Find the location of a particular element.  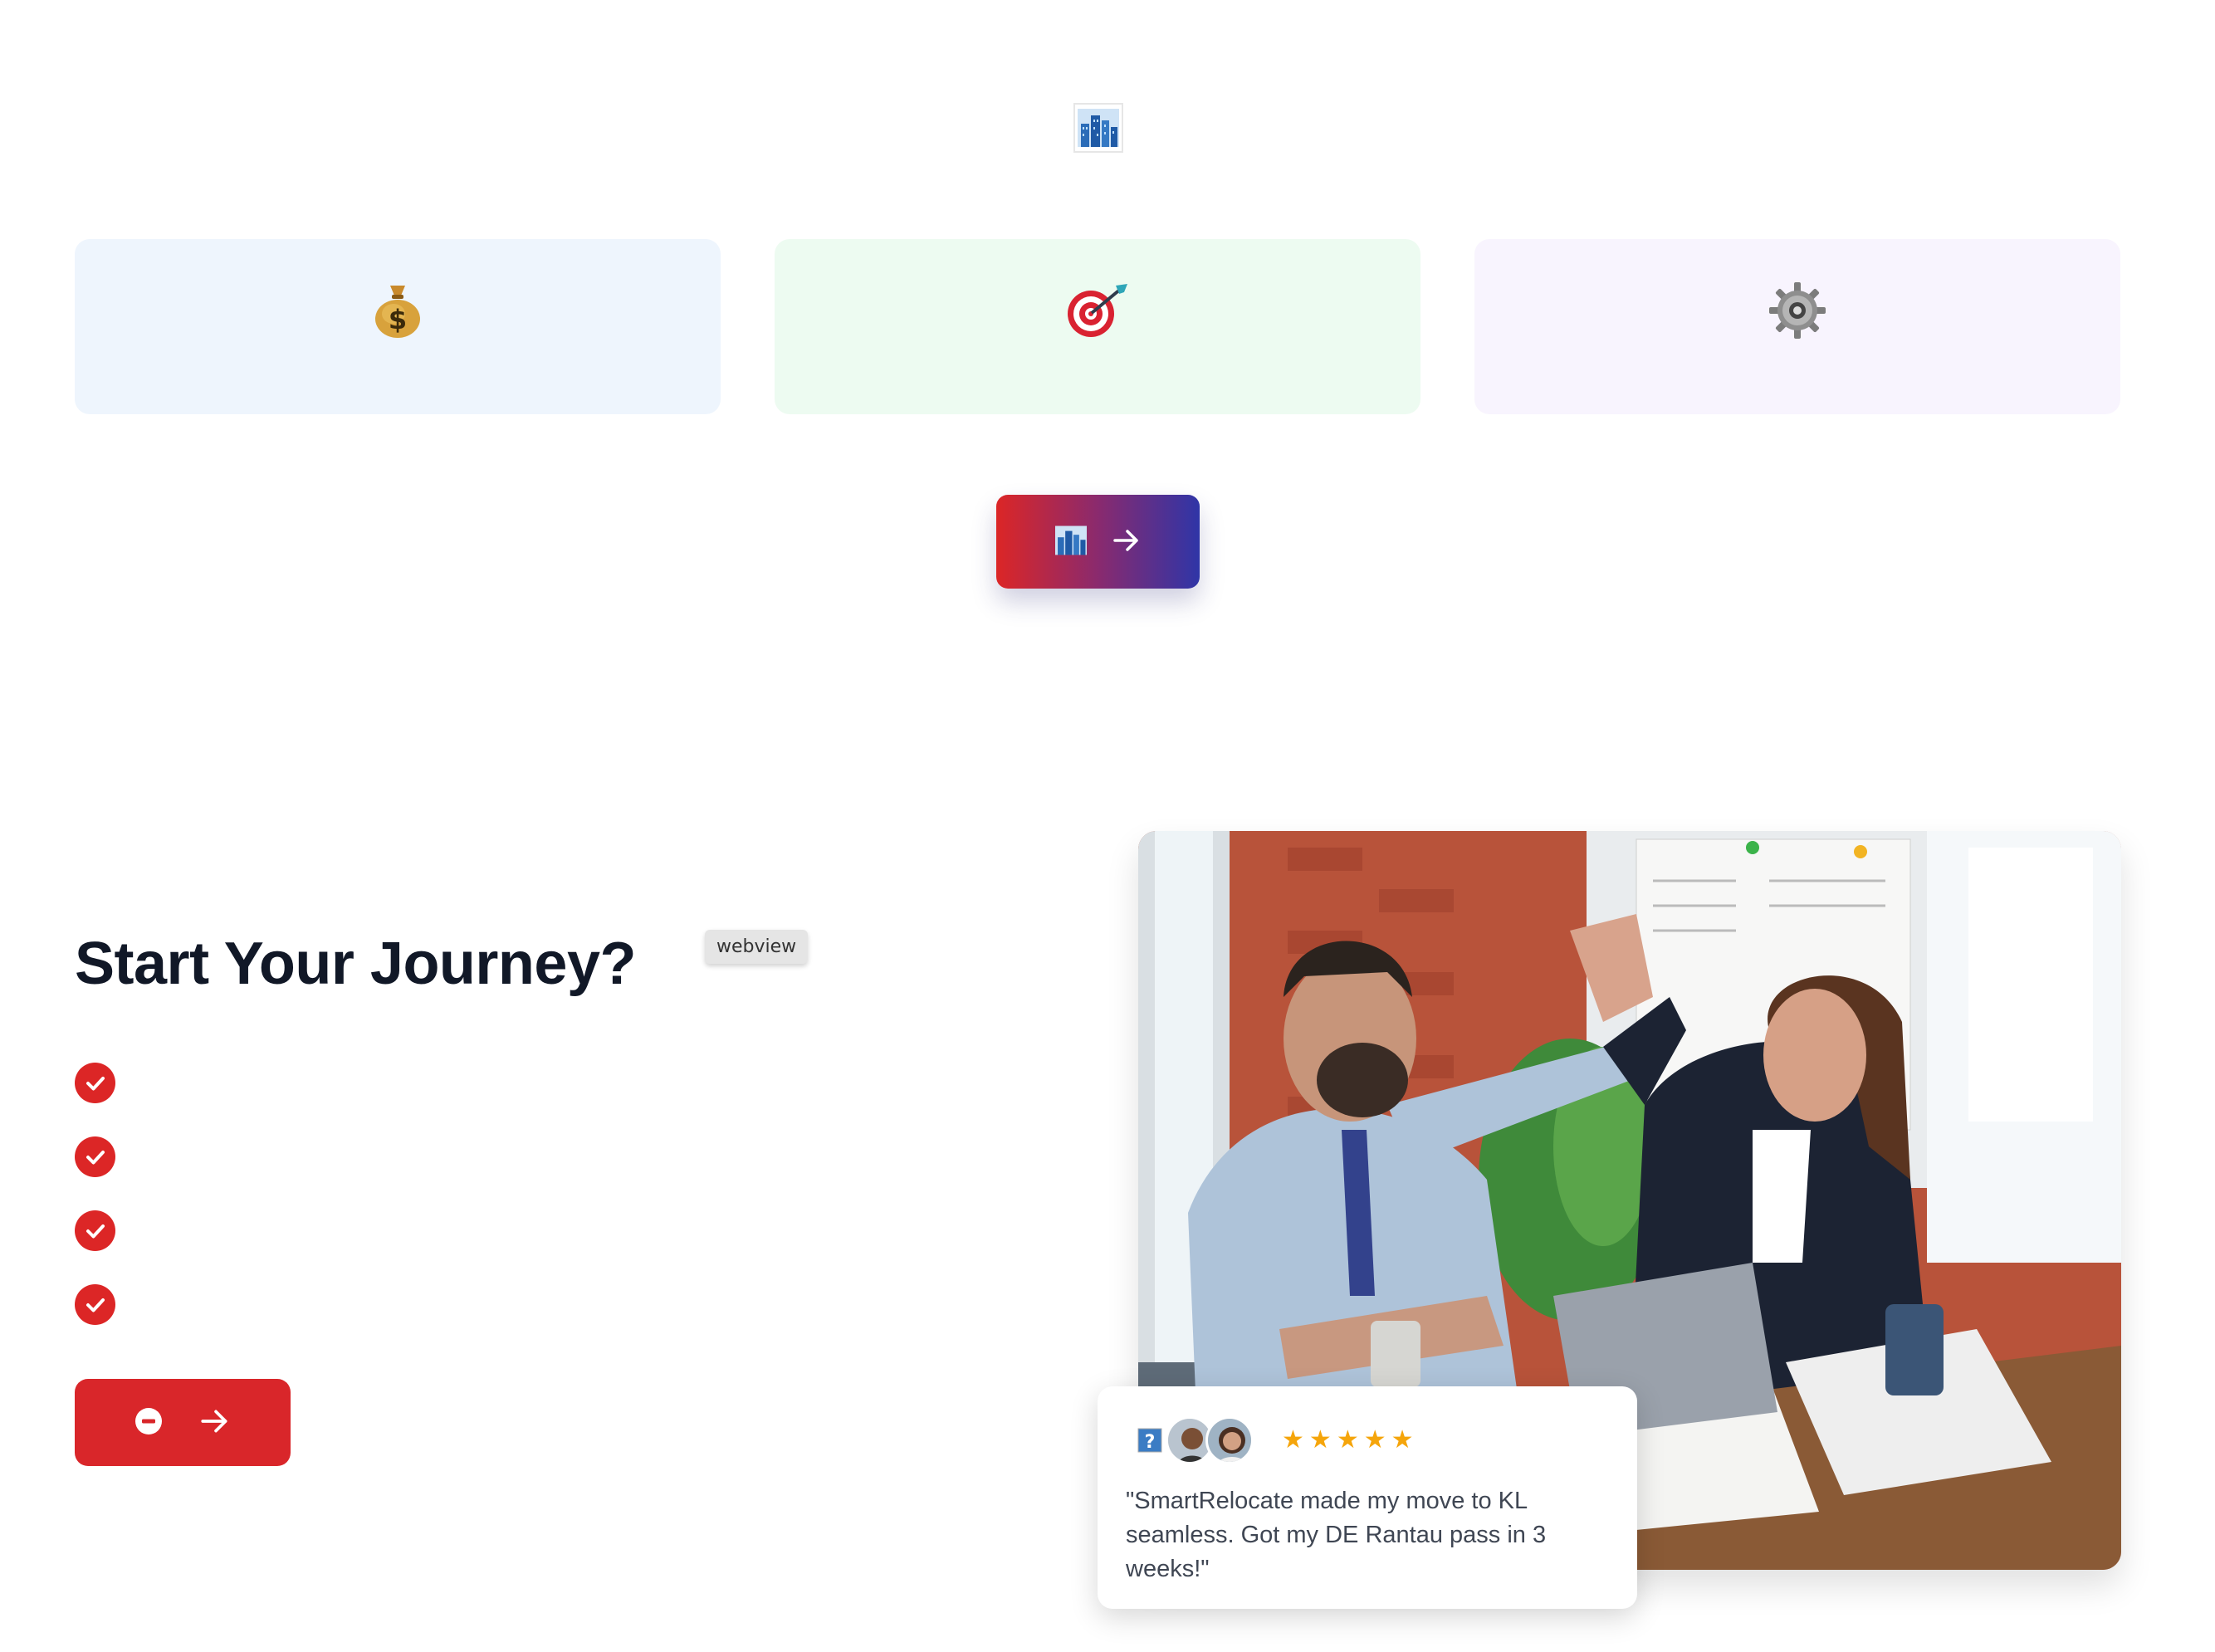

benefit-checklist is located at coordinates (95, 1210).